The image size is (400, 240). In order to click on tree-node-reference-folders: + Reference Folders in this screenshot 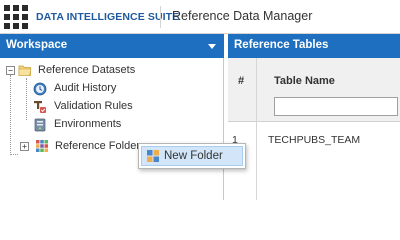, I will do `click(75, 147)`.